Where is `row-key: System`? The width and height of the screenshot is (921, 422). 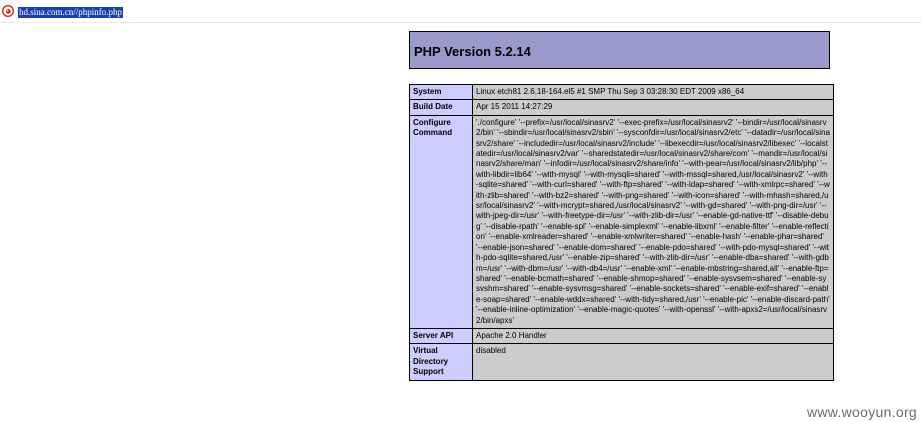
row-key: System is located at coordinates (441, 92).